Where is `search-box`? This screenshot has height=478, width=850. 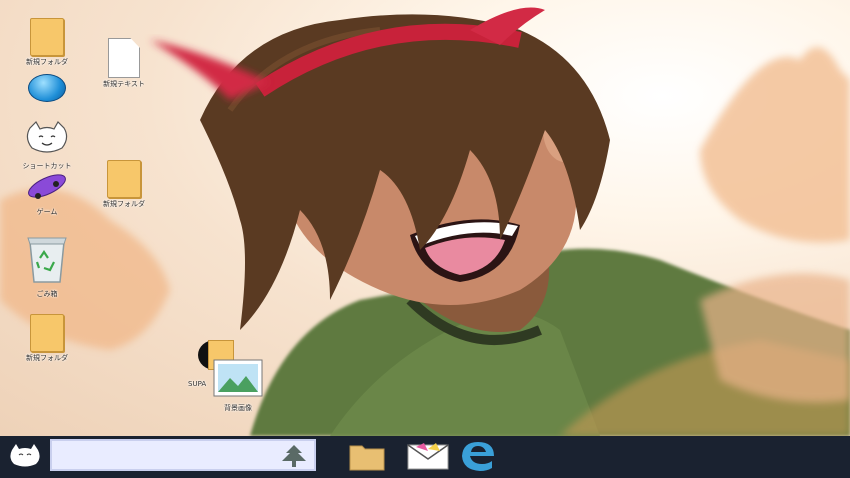
search-box is located at coordinates (183, 455).